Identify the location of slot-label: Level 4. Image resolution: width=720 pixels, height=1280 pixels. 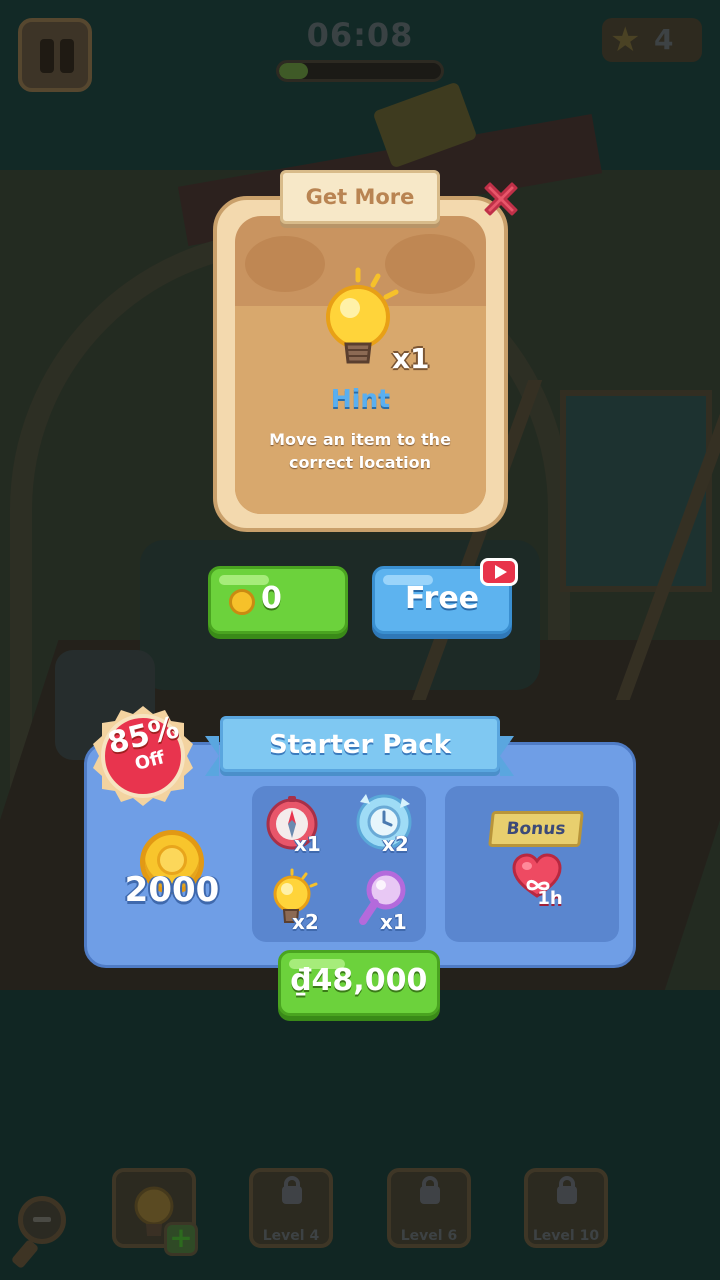
(291, 1236).